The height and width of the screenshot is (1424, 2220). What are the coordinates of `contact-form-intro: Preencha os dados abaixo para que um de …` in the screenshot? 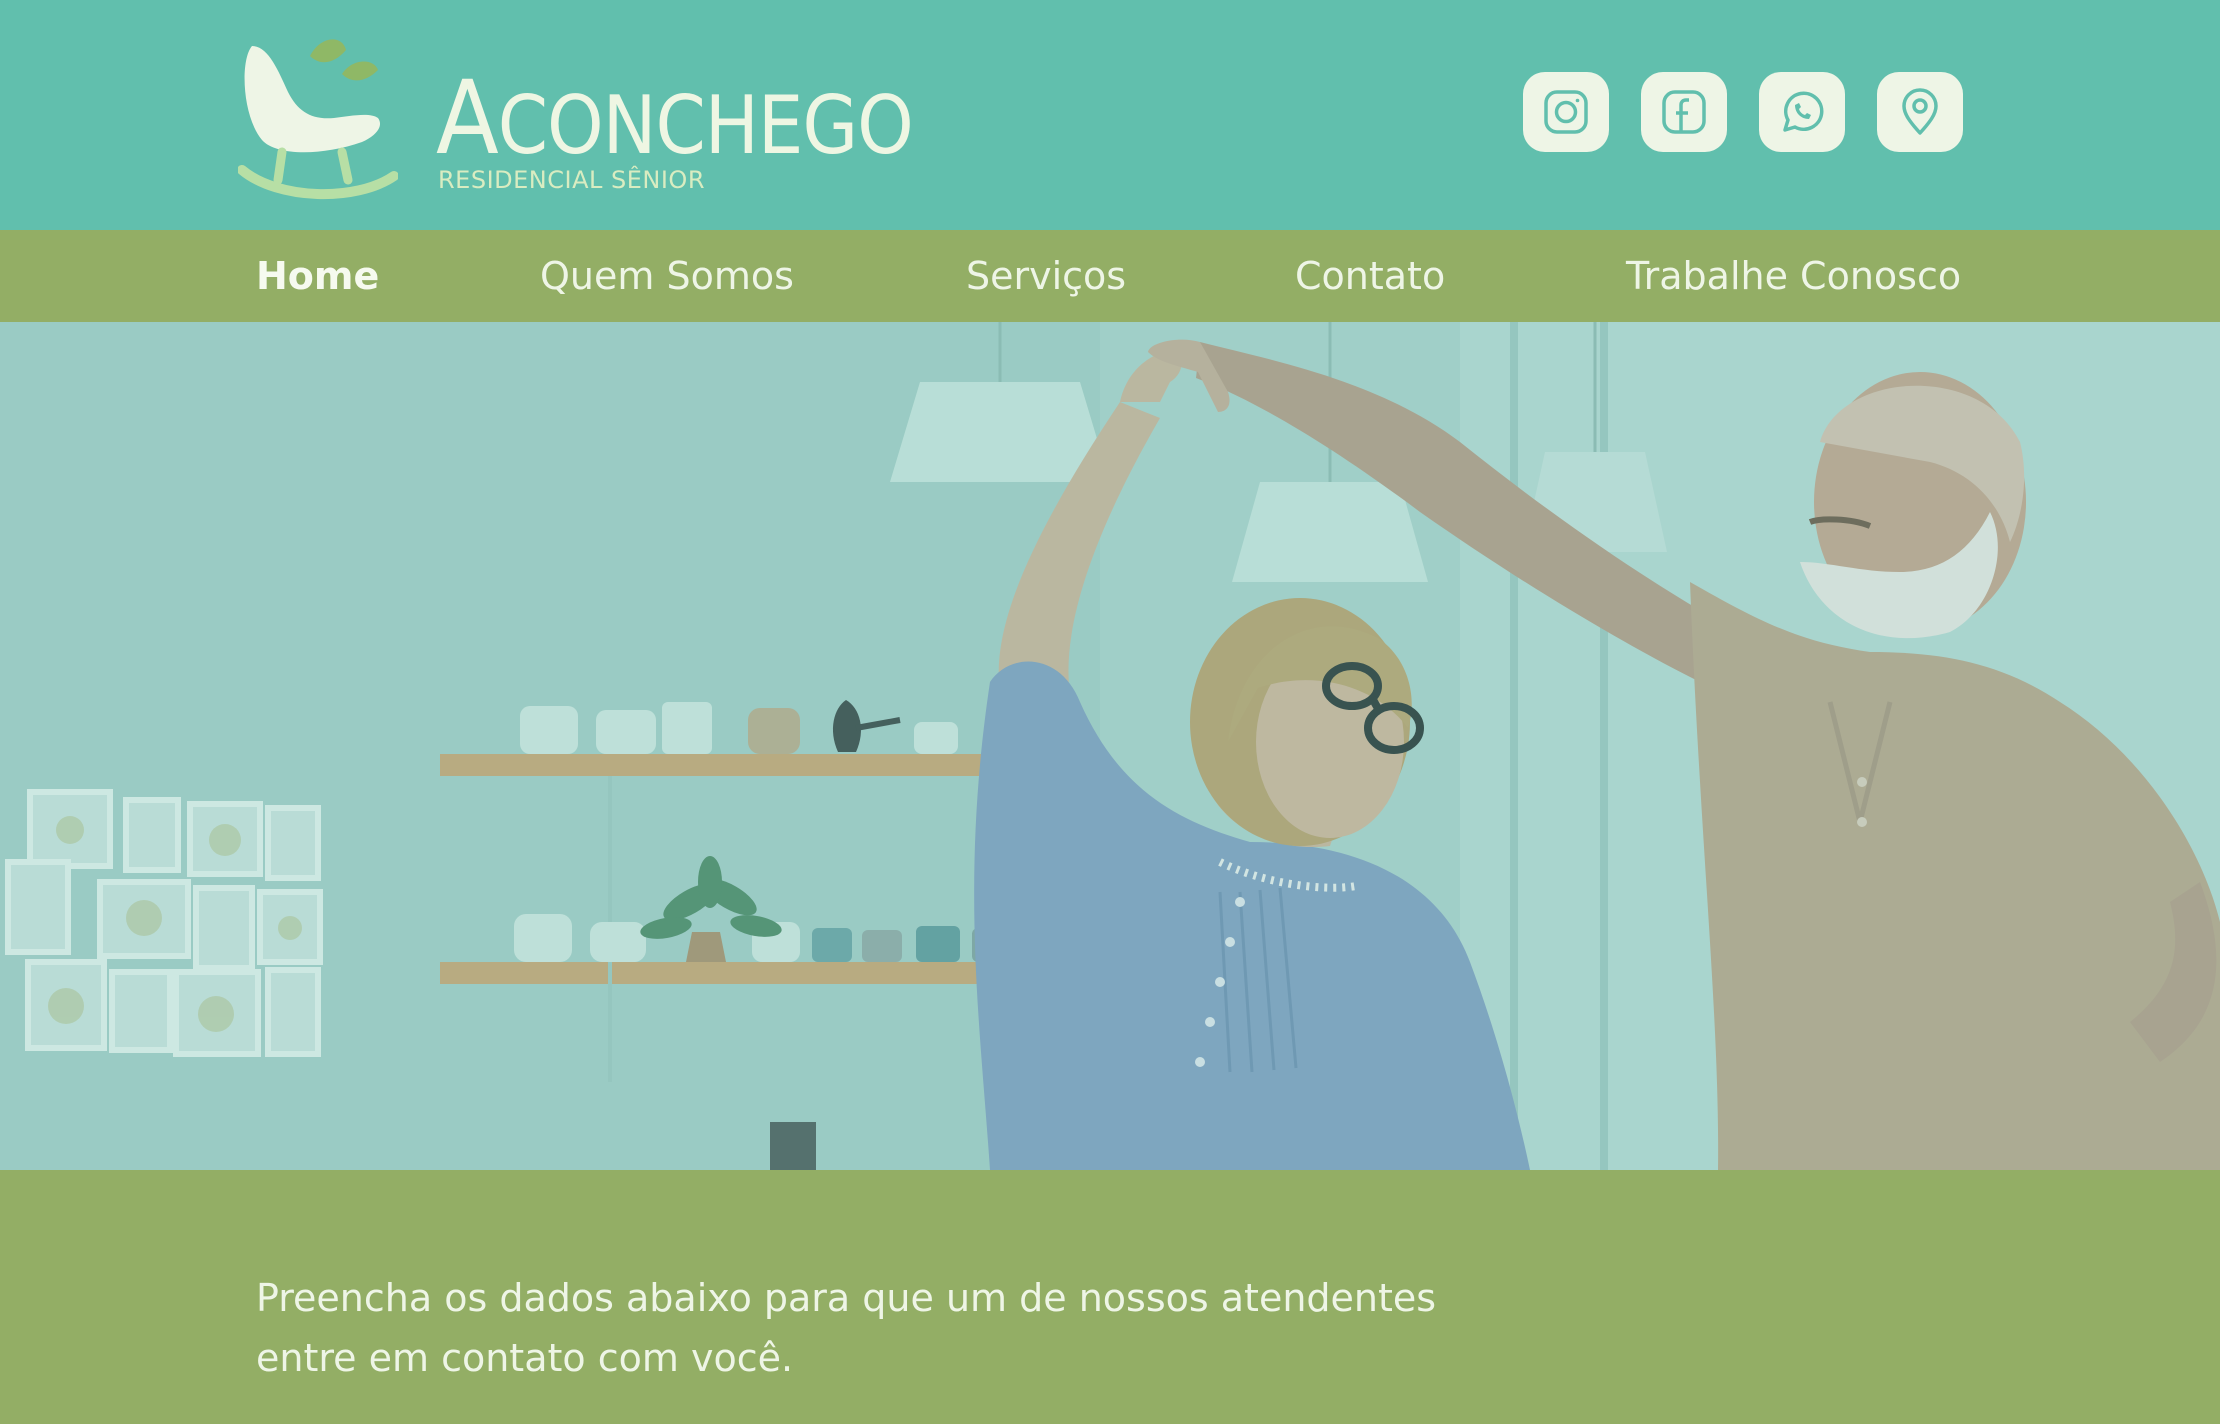 It's located at (906, 1328).